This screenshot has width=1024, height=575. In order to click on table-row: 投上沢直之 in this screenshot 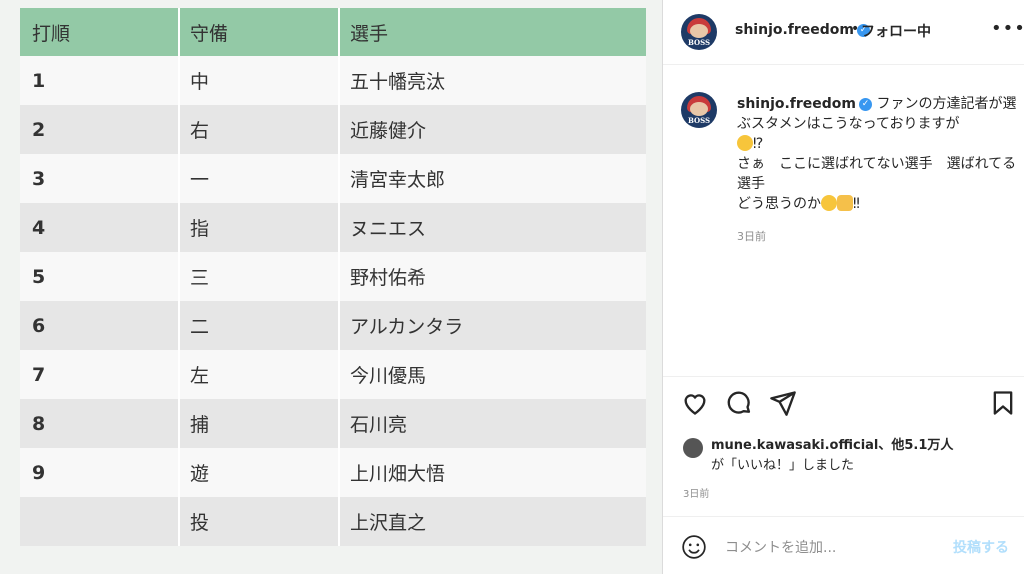, I will do `click(333, 521)`.